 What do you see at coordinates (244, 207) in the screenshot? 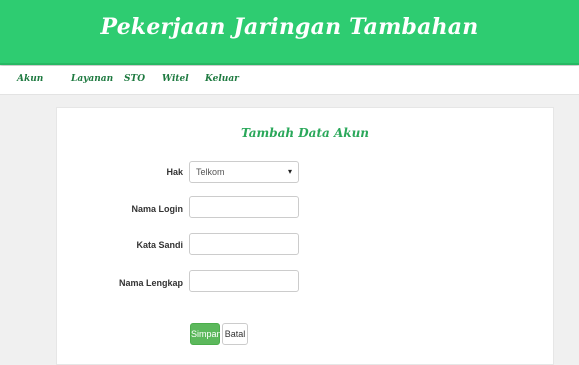
I see `nama-login-input` at bounding box center [244, 207].